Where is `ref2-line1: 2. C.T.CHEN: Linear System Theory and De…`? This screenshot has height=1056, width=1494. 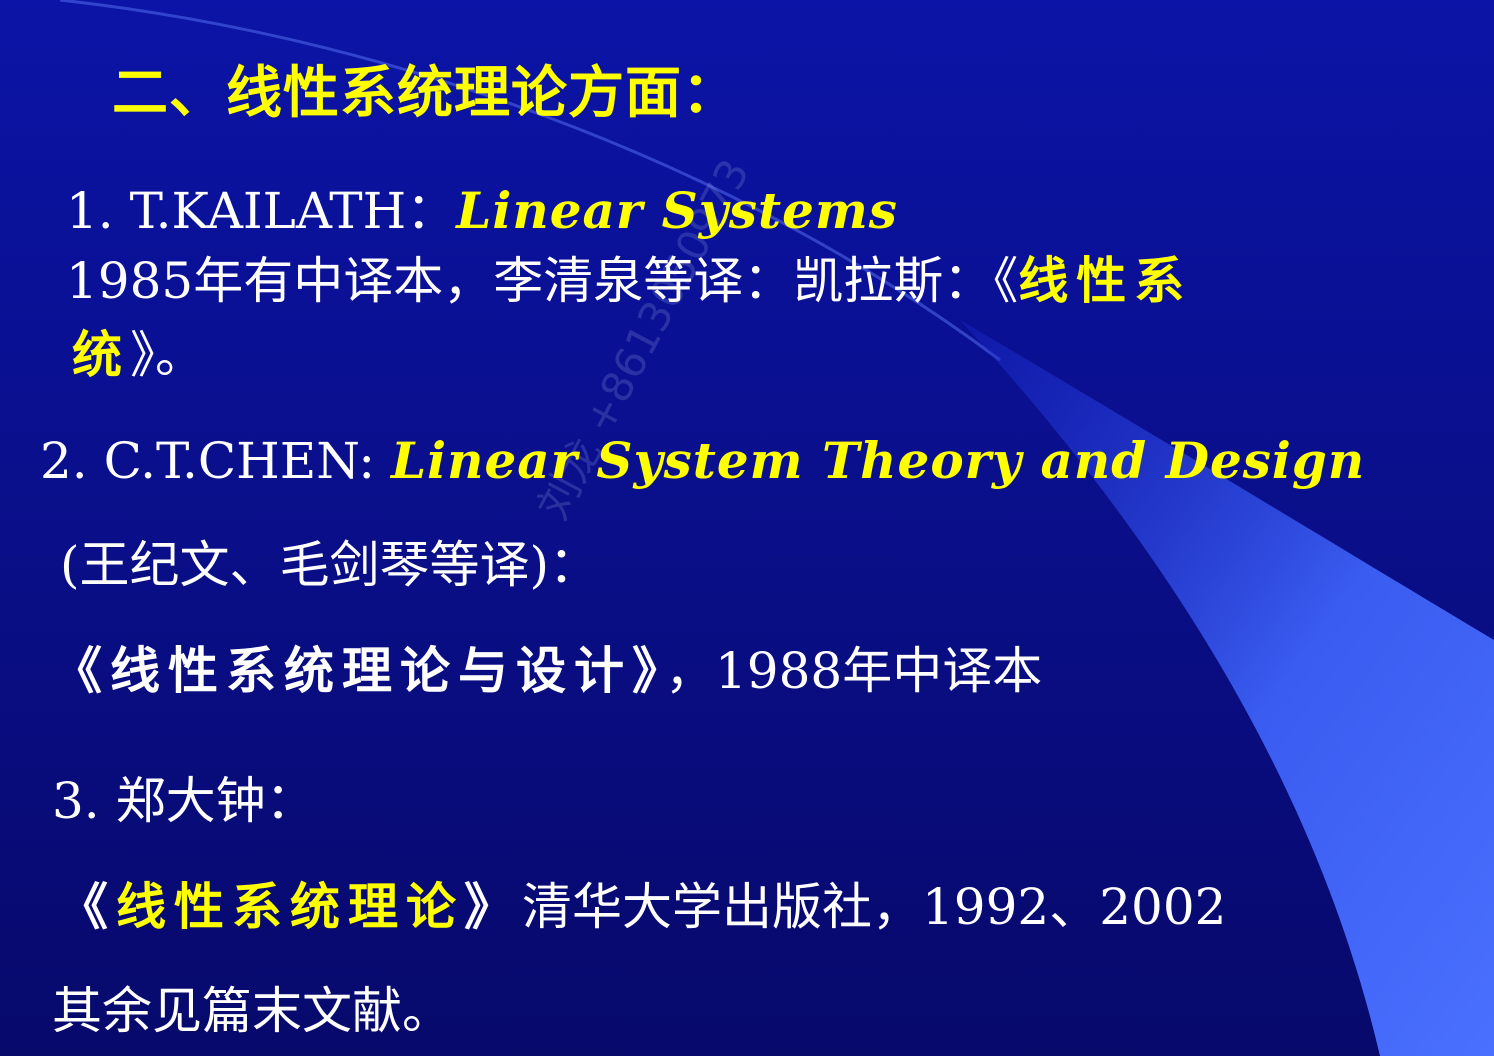
ref2-line1: 2. C.T.CHEN: Linear System Theory and De… is located at coordinates (702, 461).